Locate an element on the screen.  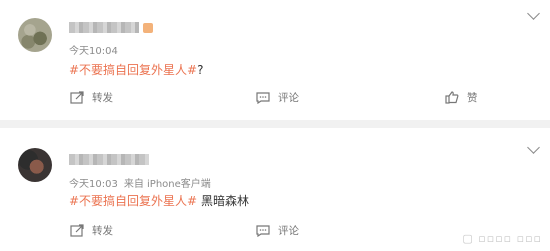
post-text: #不要搞自回复外星人# 黑暗森林 is located at coordinates (159, 200).